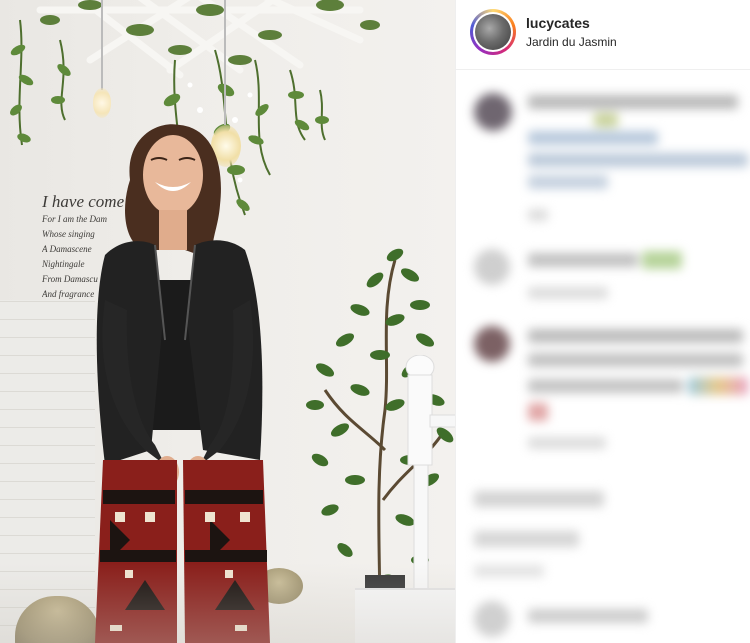 The image size is (750, 643). What do you see at coordinates (102, 45) in the screenshot?
I see `bulb-left` at bounding box center [102, 45].